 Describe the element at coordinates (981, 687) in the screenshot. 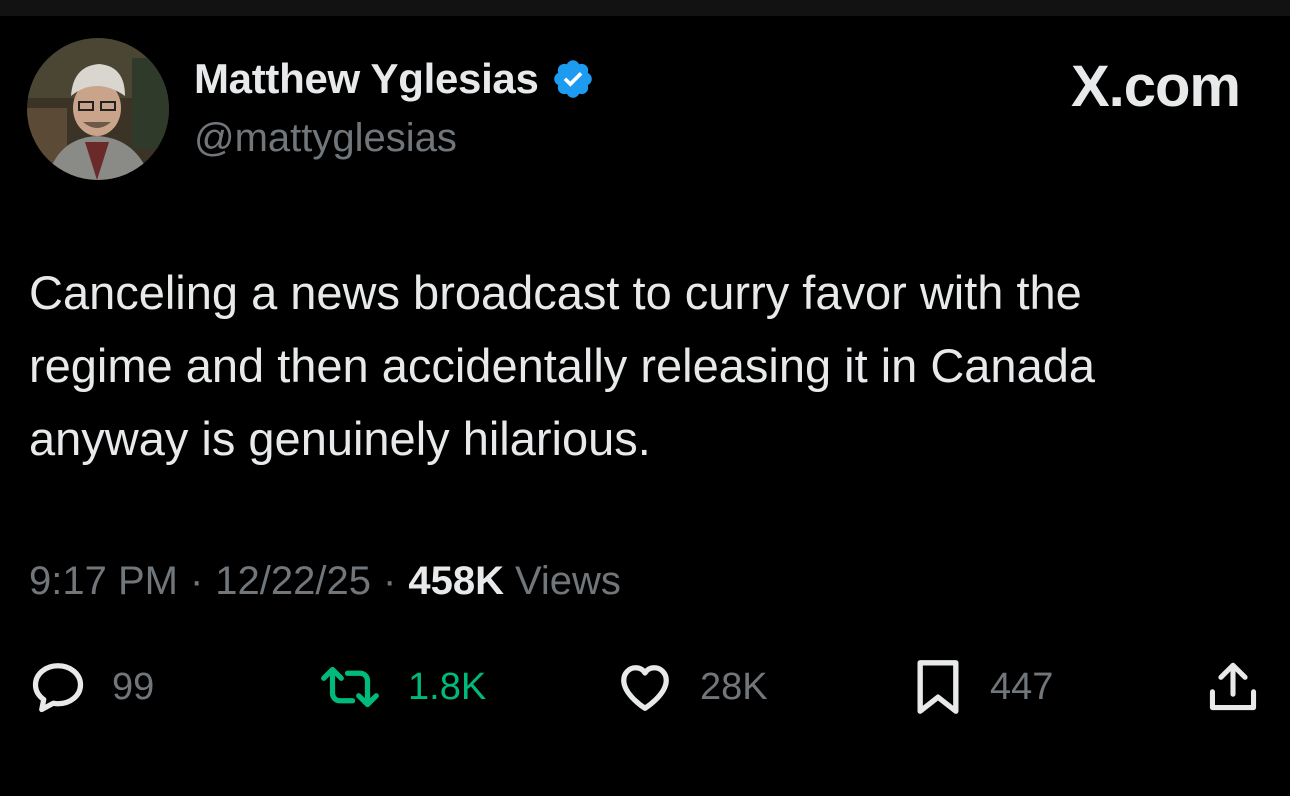

I see `bookmark-button: 447` at that location.